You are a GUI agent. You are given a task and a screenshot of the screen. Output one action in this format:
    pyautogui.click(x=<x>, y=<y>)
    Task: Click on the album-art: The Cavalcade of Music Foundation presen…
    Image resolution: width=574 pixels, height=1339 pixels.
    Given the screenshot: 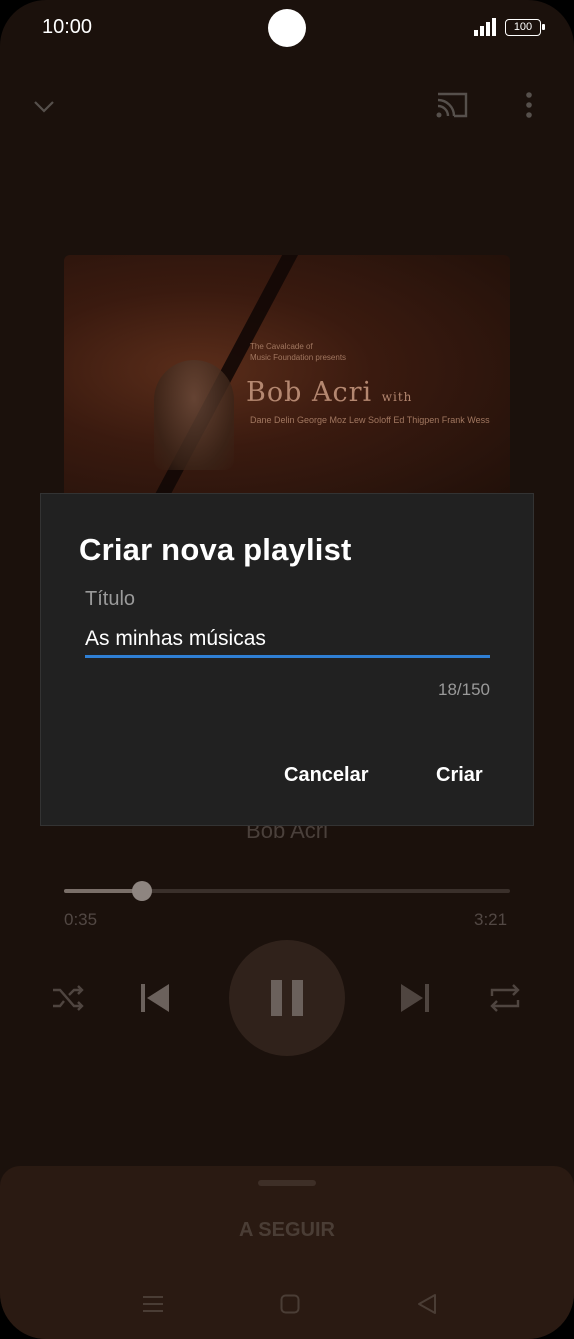 What is the action you would take?
    pyautogui.click(x=287, y=382)
    